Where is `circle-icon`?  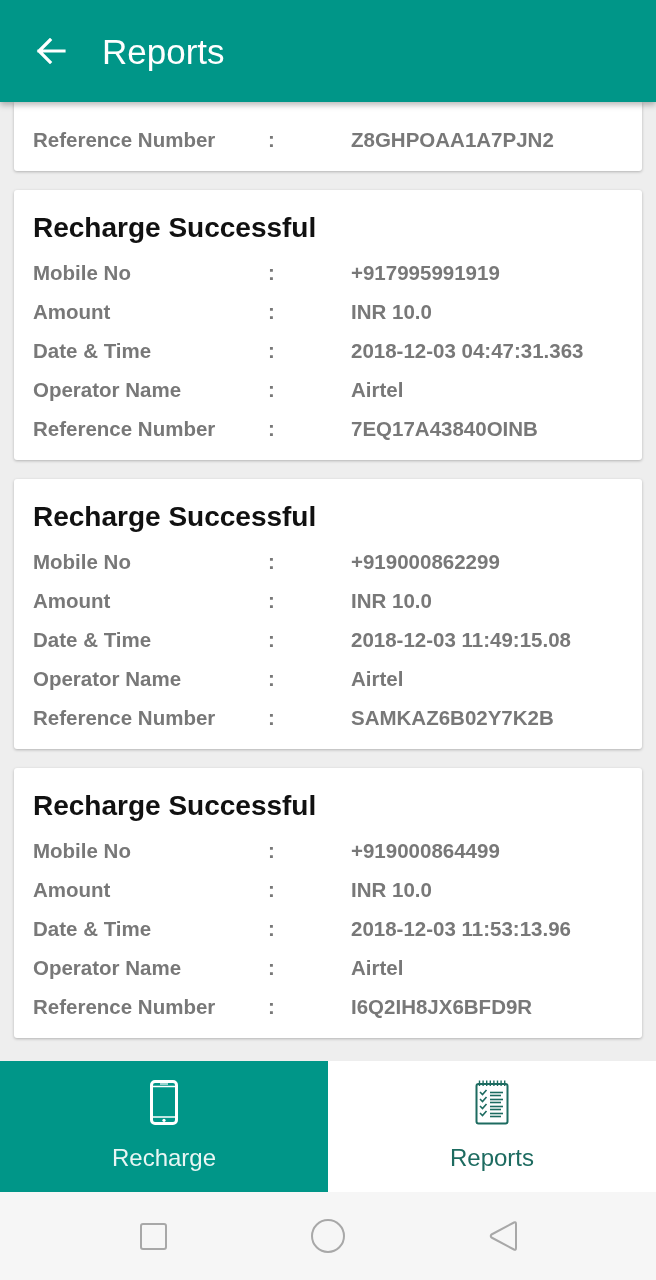 circle-icon is located at coordinates (327, 1236).